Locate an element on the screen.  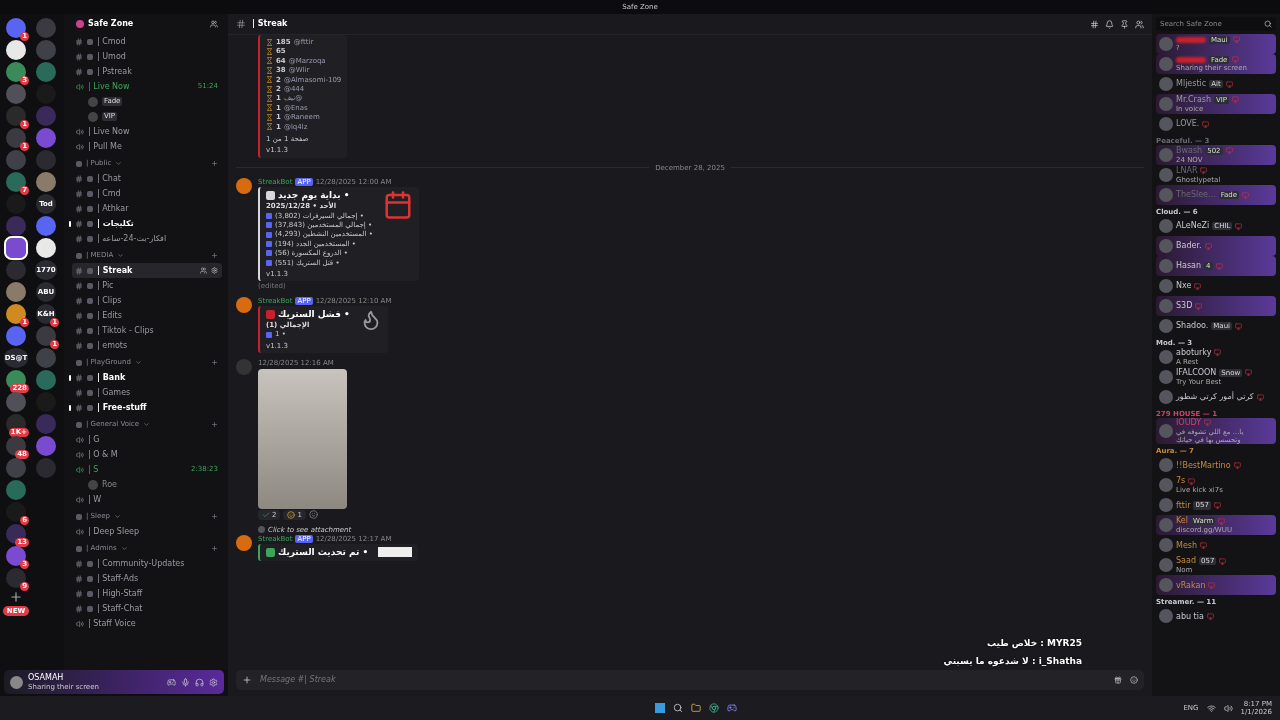
add-reaction-icon is located at coordinates (313, 515).